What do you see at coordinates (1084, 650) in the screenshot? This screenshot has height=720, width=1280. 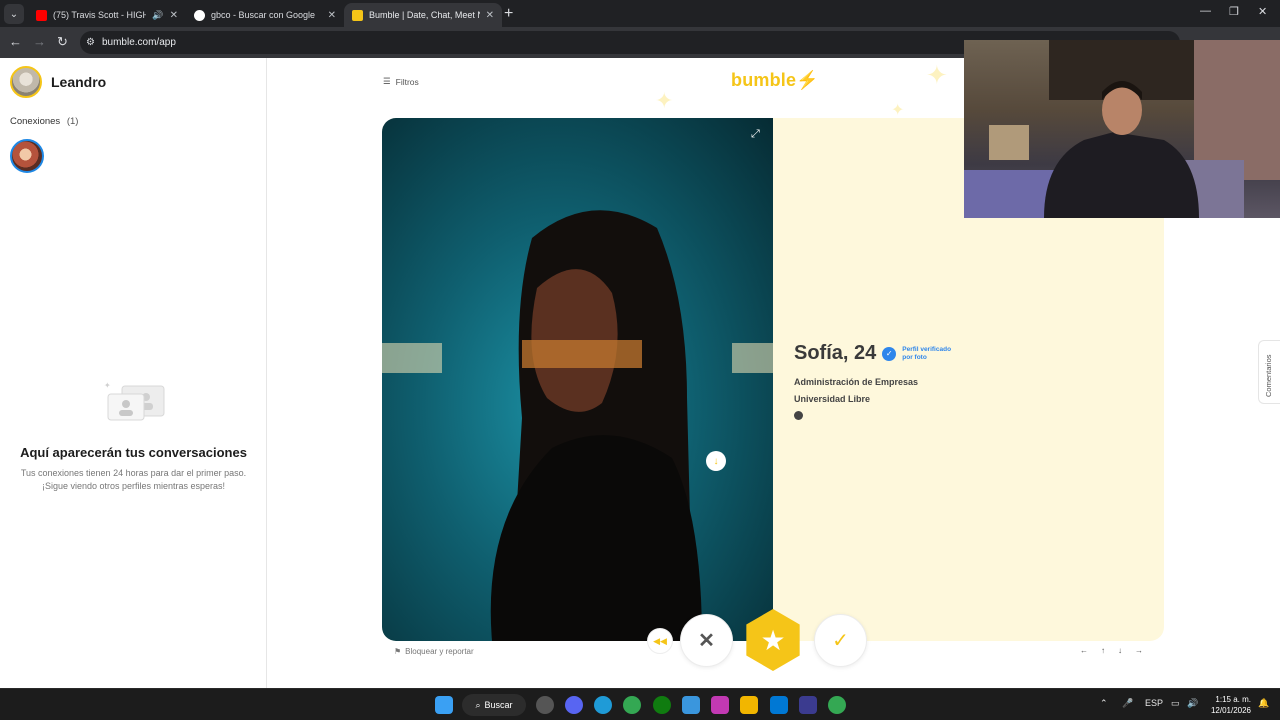 I see `hint-left: ←` at bounding box center [1084, 650].